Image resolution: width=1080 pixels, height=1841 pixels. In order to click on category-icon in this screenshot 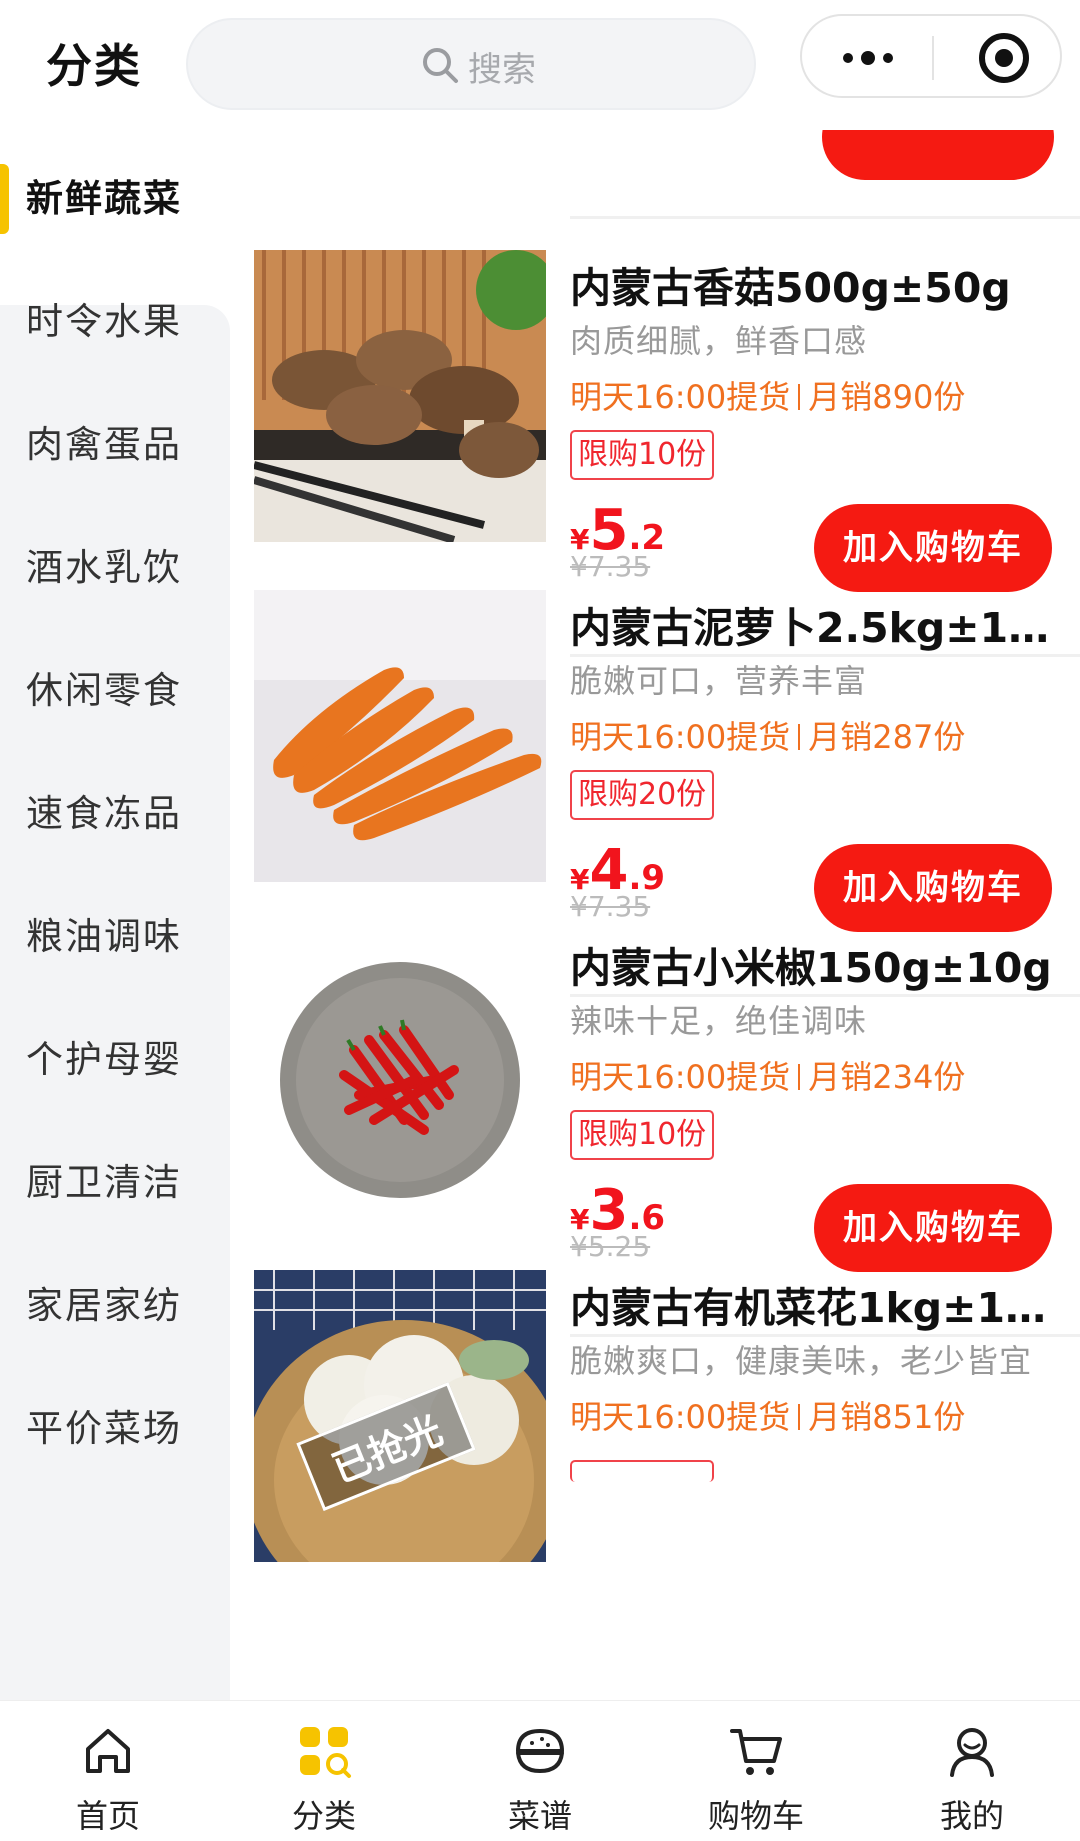, I will do `click(325, 1752)`.